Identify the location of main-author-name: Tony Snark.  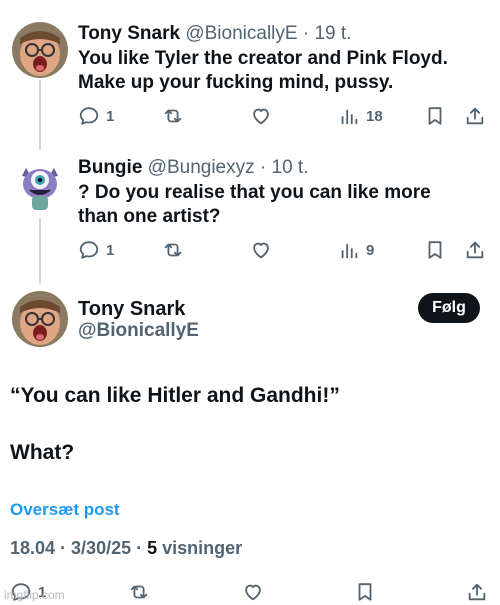
(131, 309).